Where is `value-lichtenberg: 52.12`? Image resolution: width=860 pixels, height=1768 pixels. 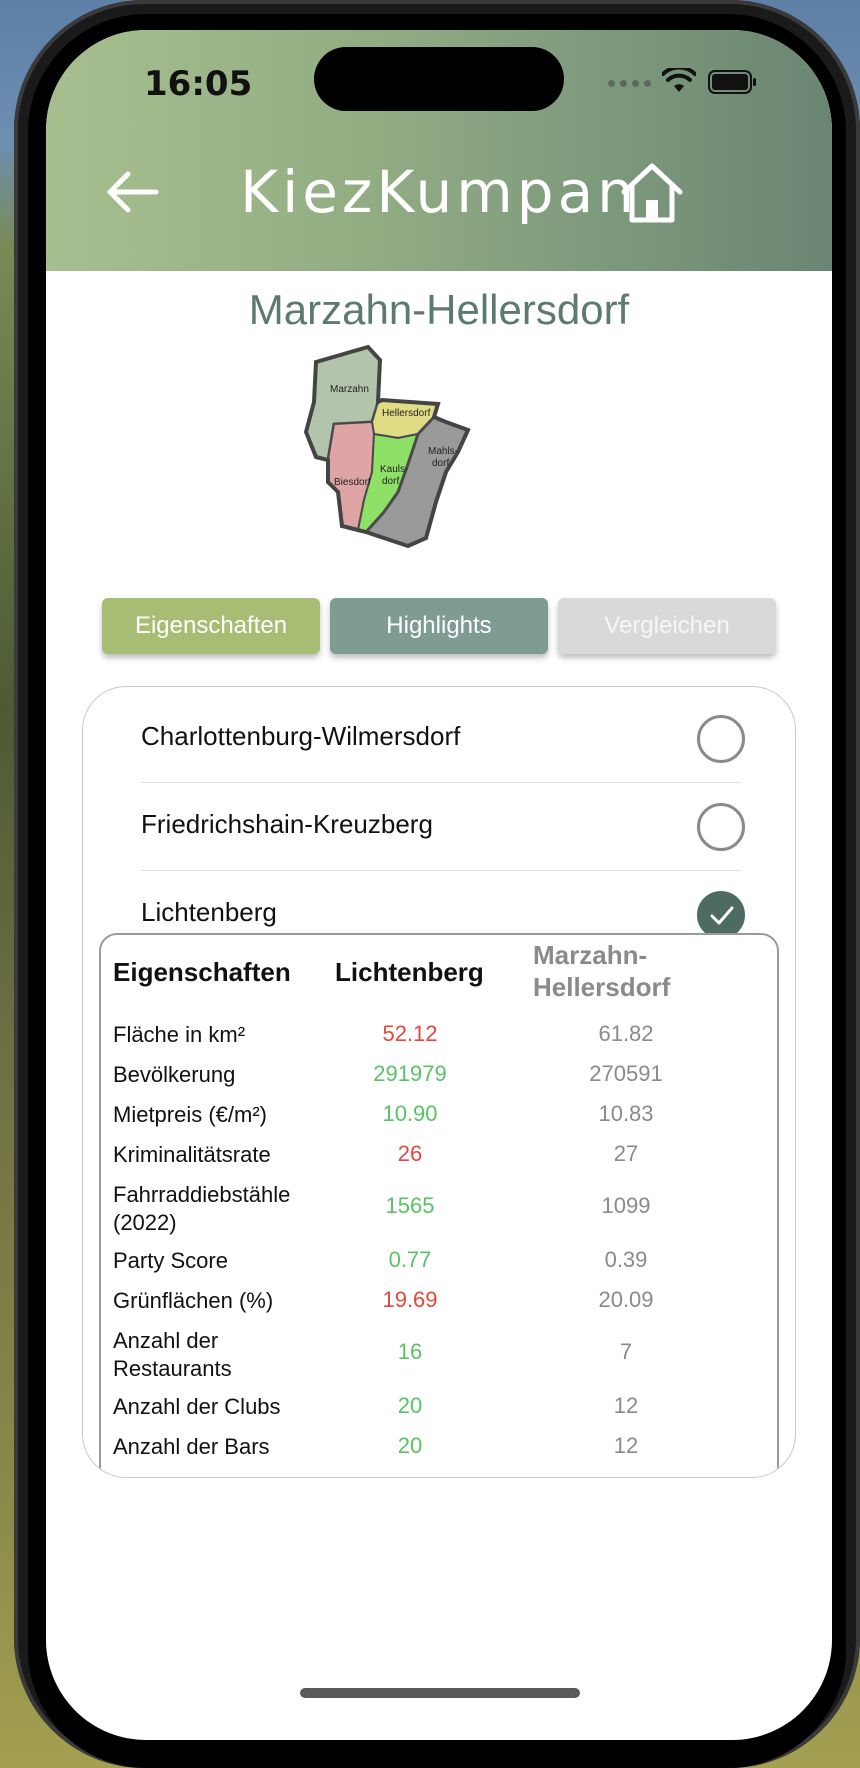 value-lichtenberg: 52.12 is located at coordinates (410, 1033).